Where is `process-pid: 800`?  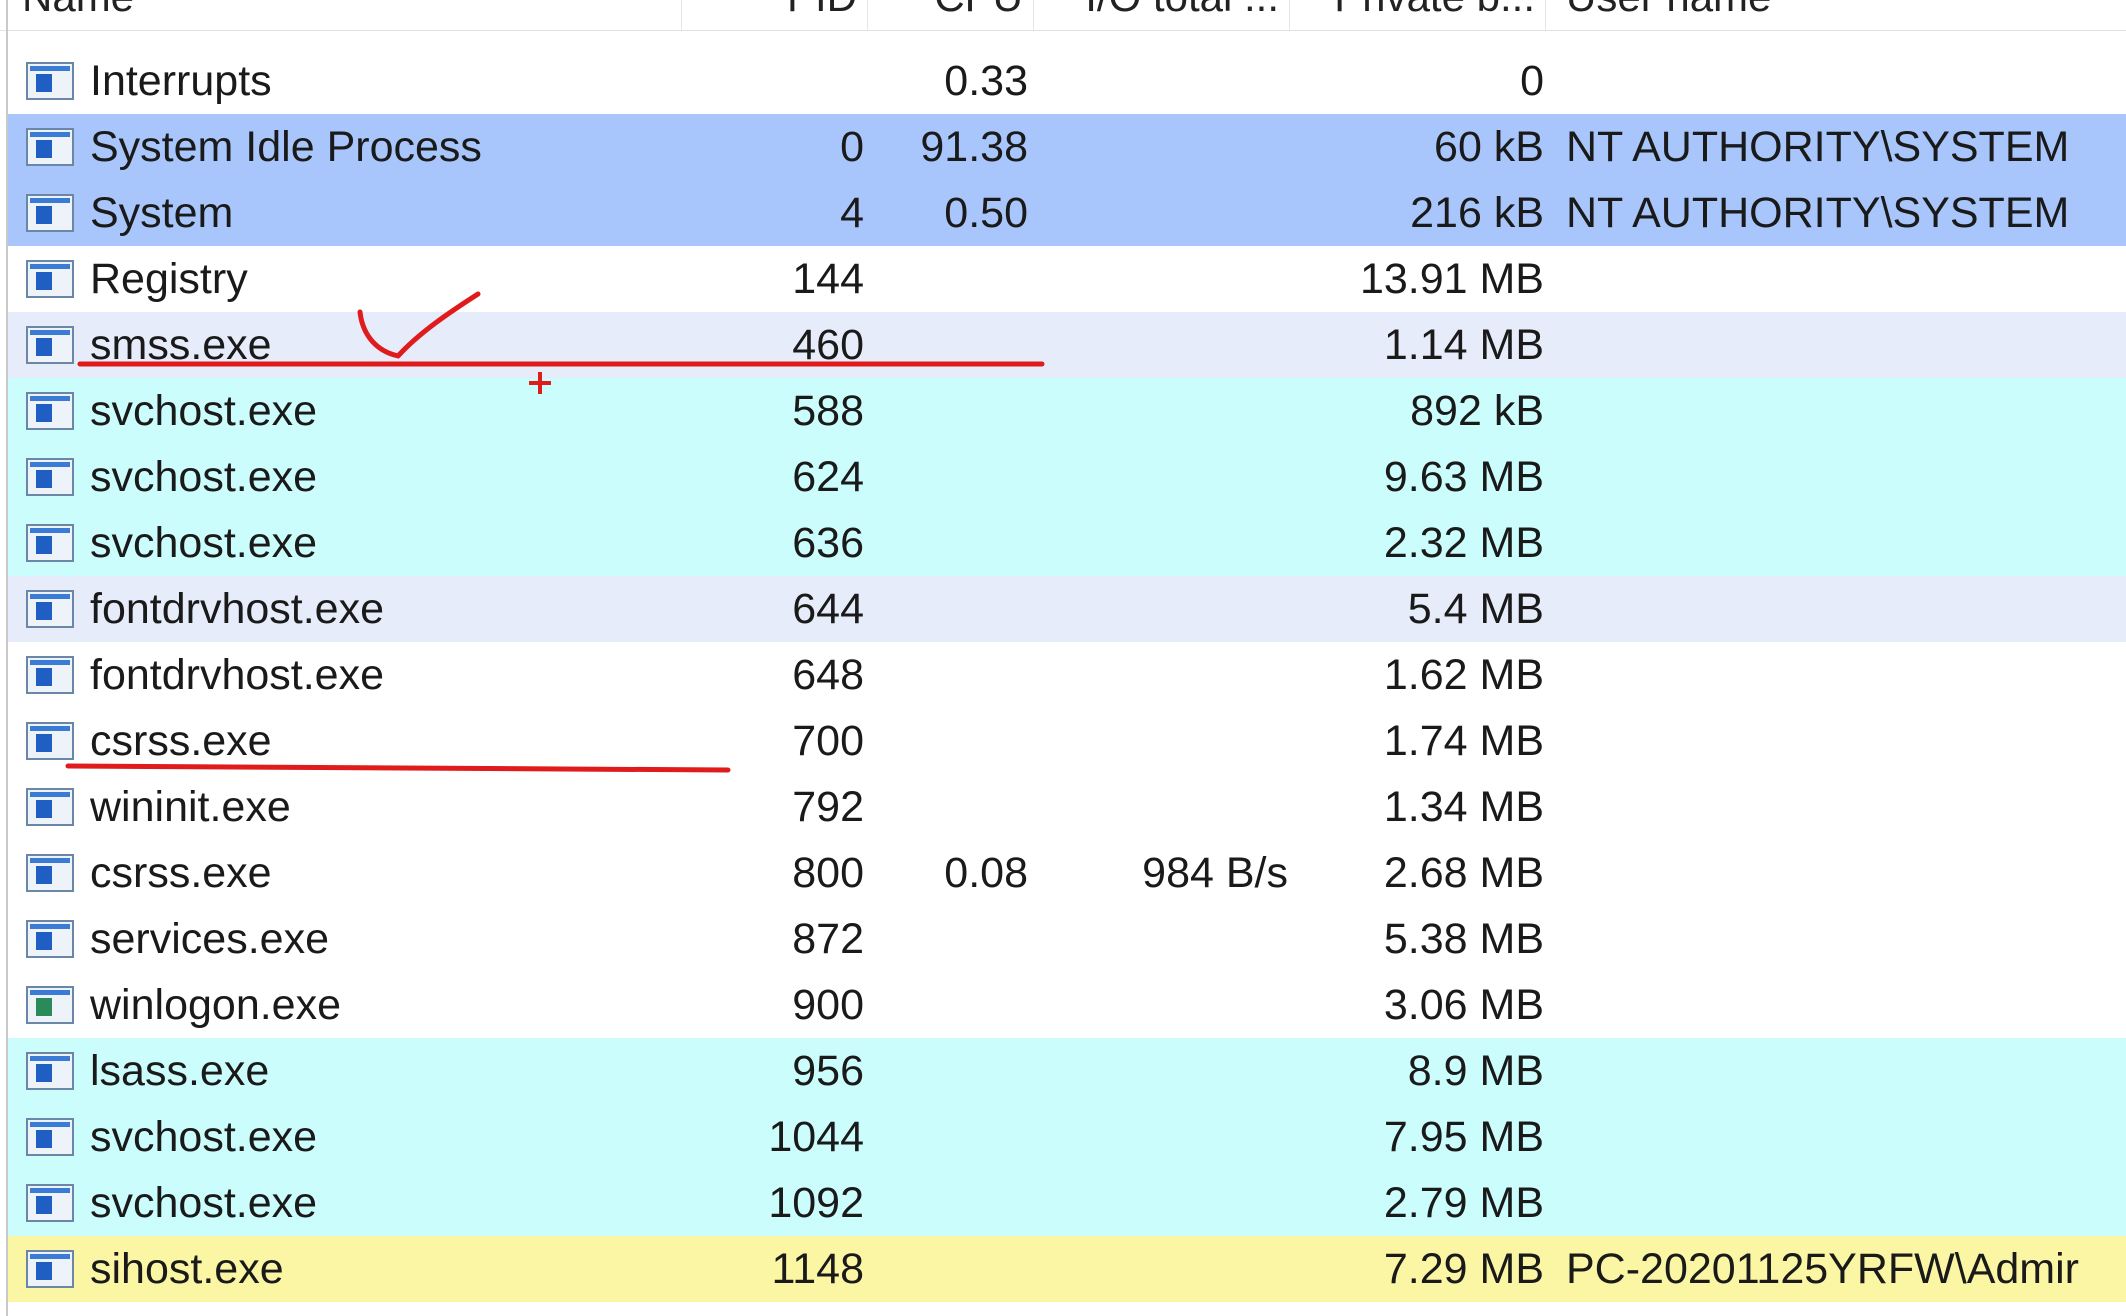 process-pid: 800 is located at coordinates (828, 873).